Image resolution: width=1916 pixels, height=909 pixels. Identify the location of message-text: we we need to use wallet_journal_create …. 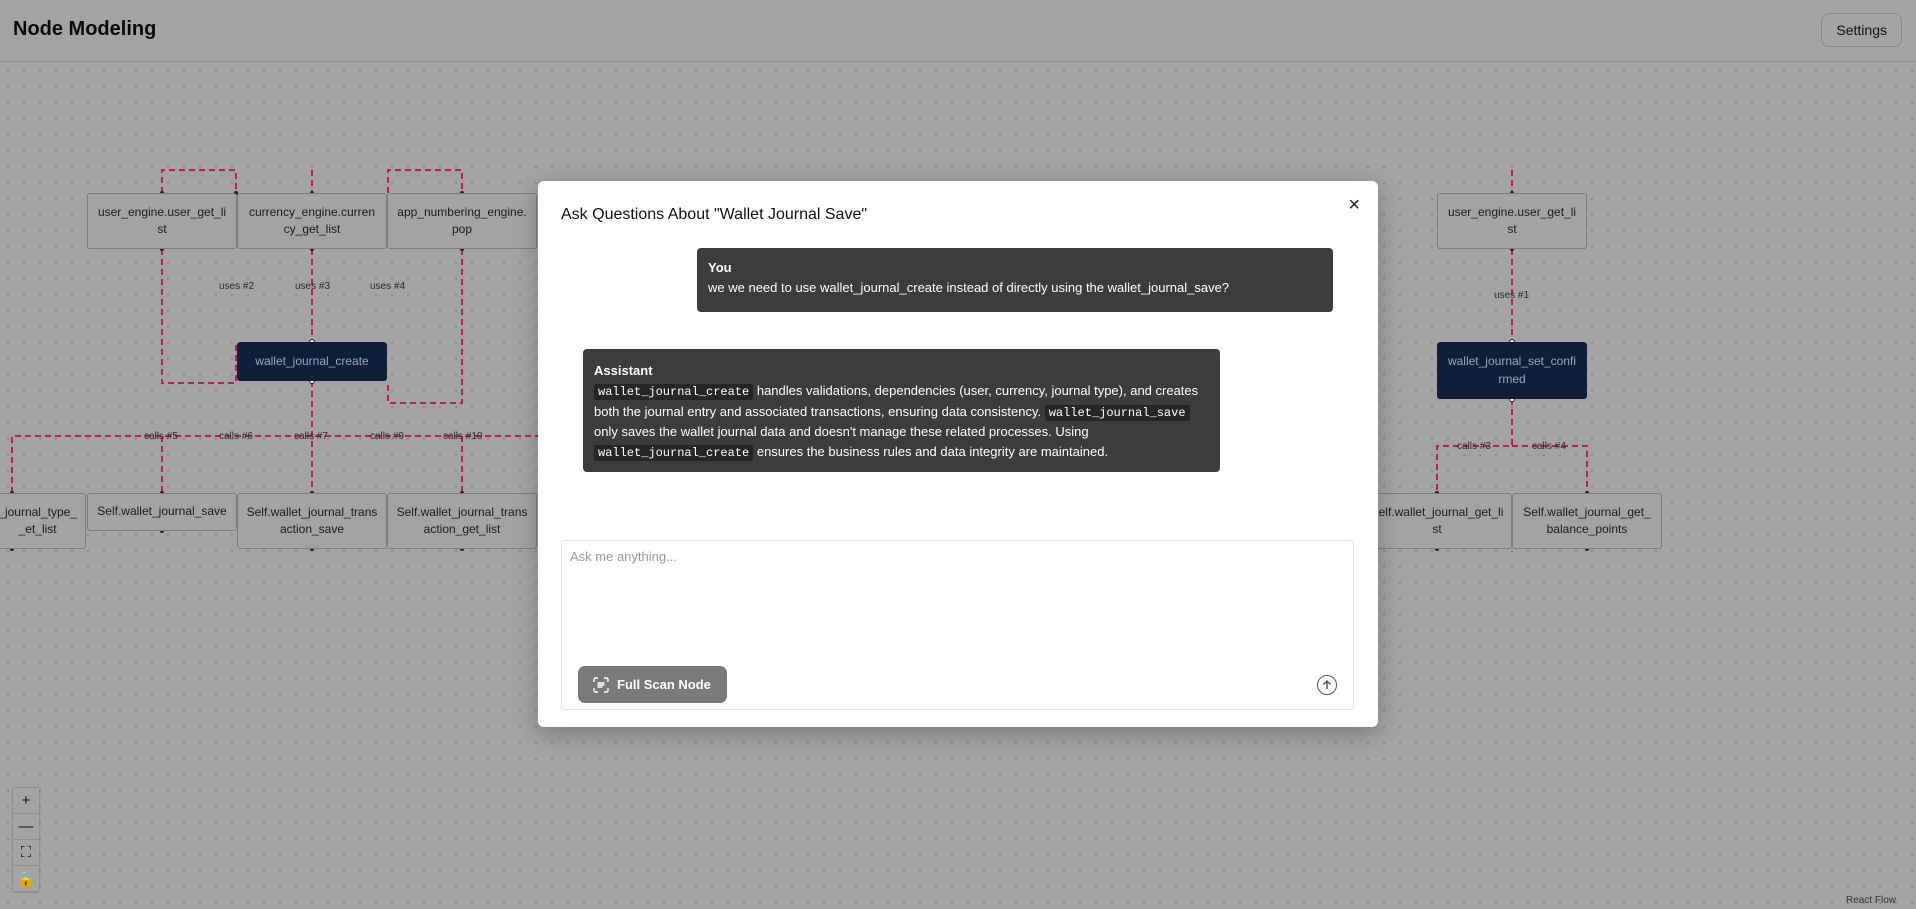
(969, 288).